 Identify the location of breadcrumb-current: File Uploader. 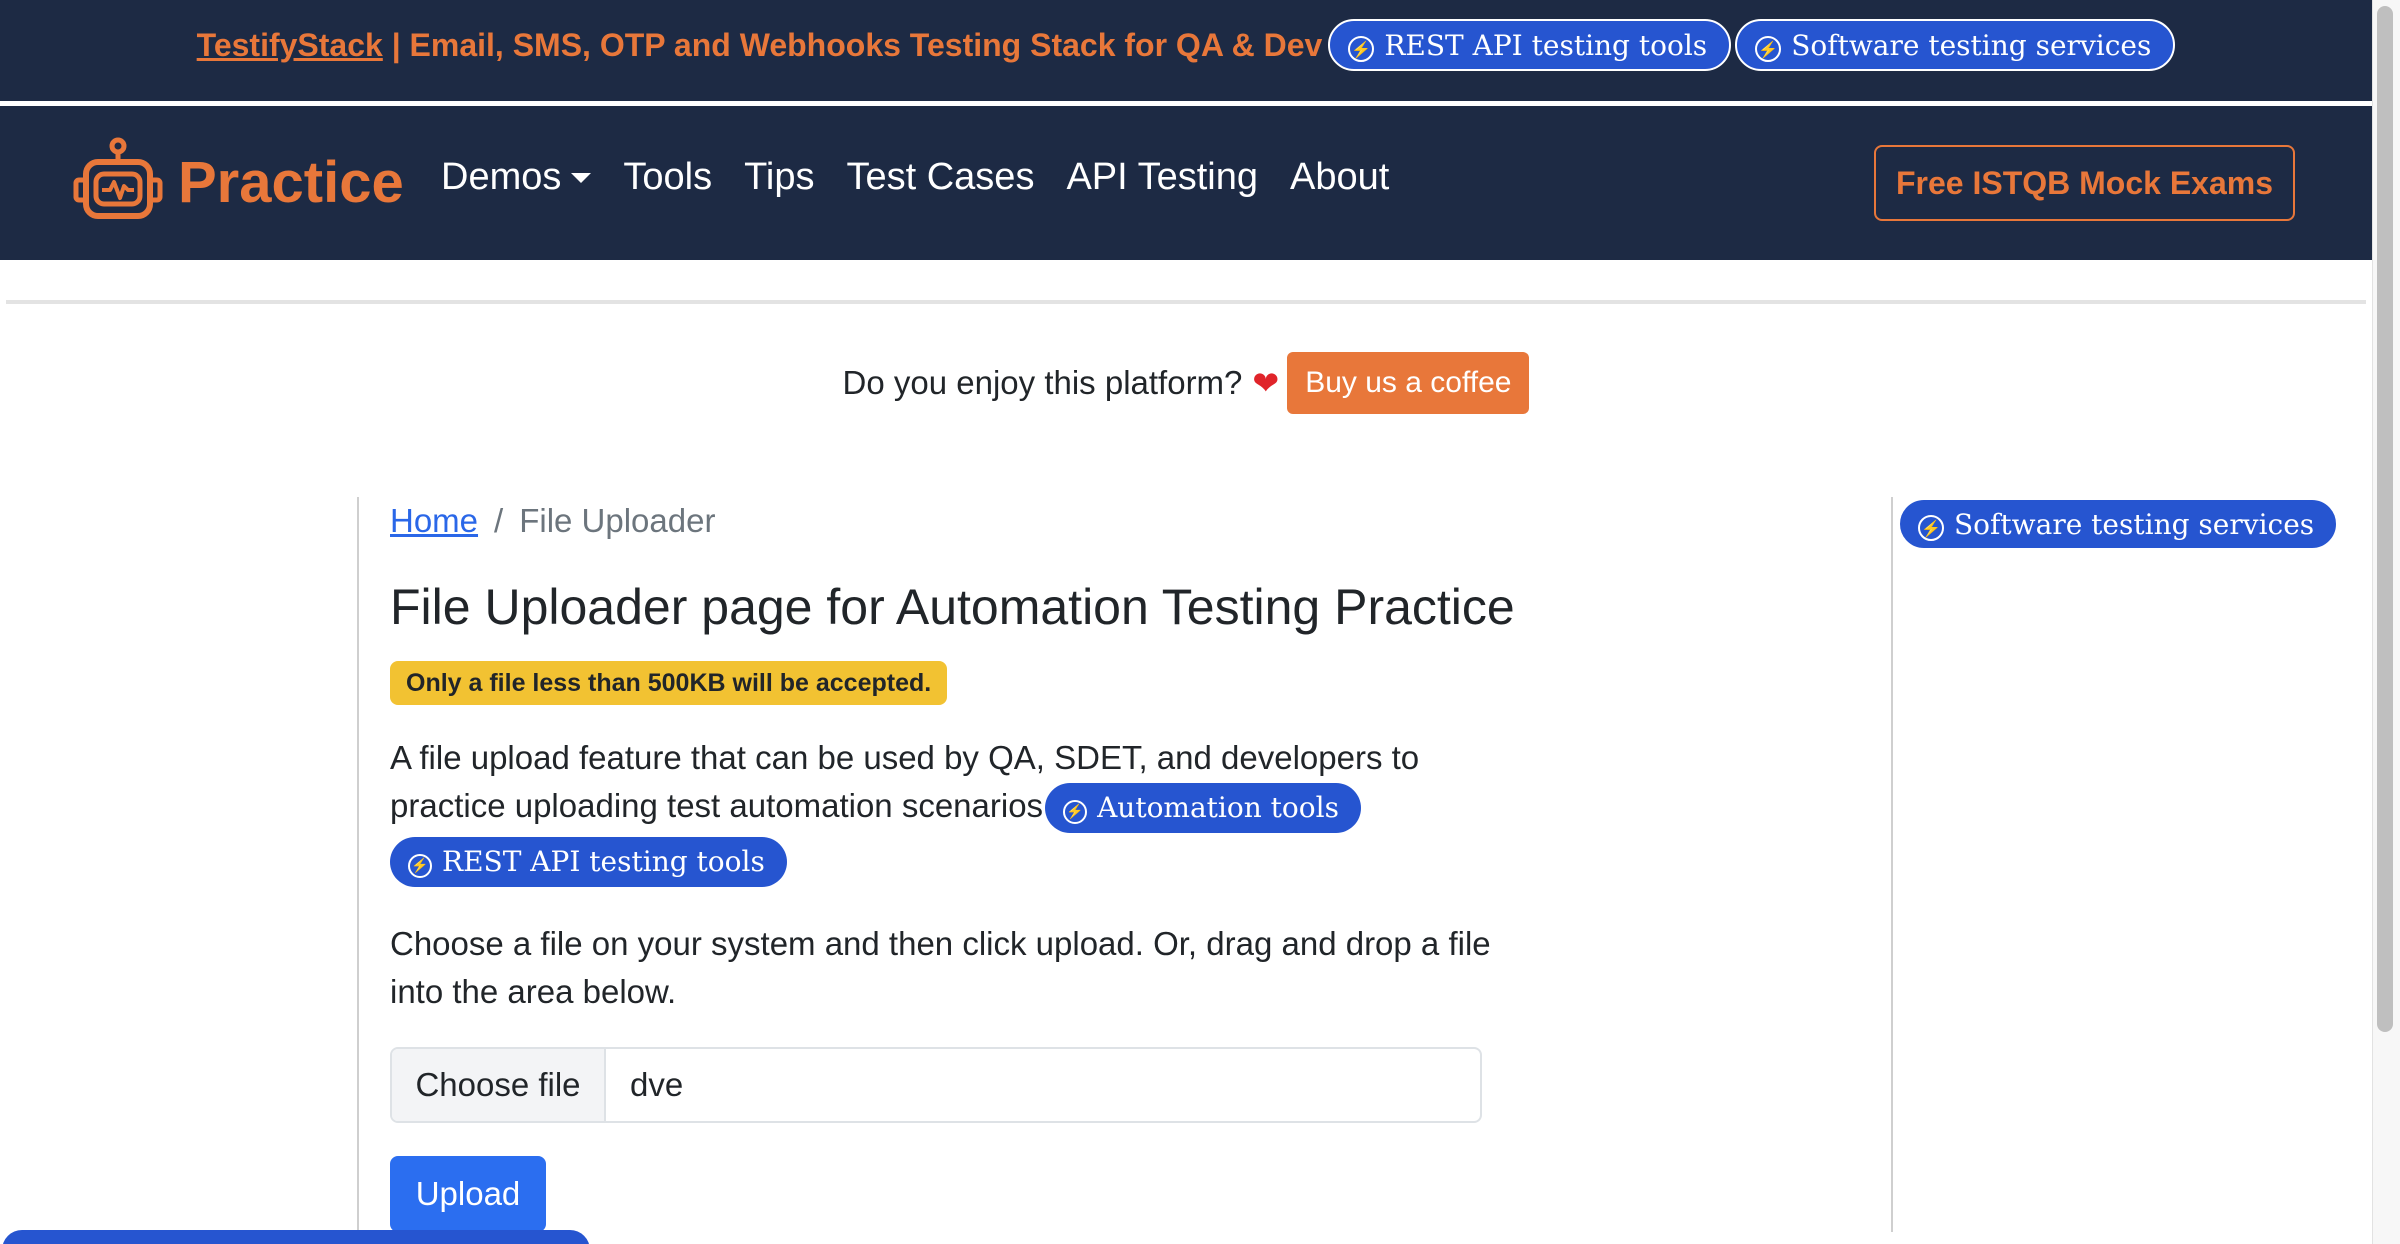
(617, 520).